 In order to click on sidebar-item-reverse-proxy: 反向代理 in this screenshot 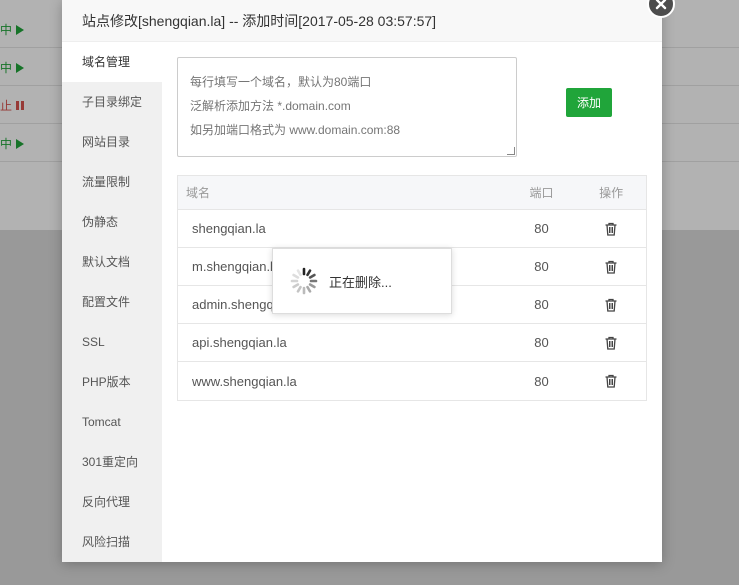, I will do `click(112, 502)`.